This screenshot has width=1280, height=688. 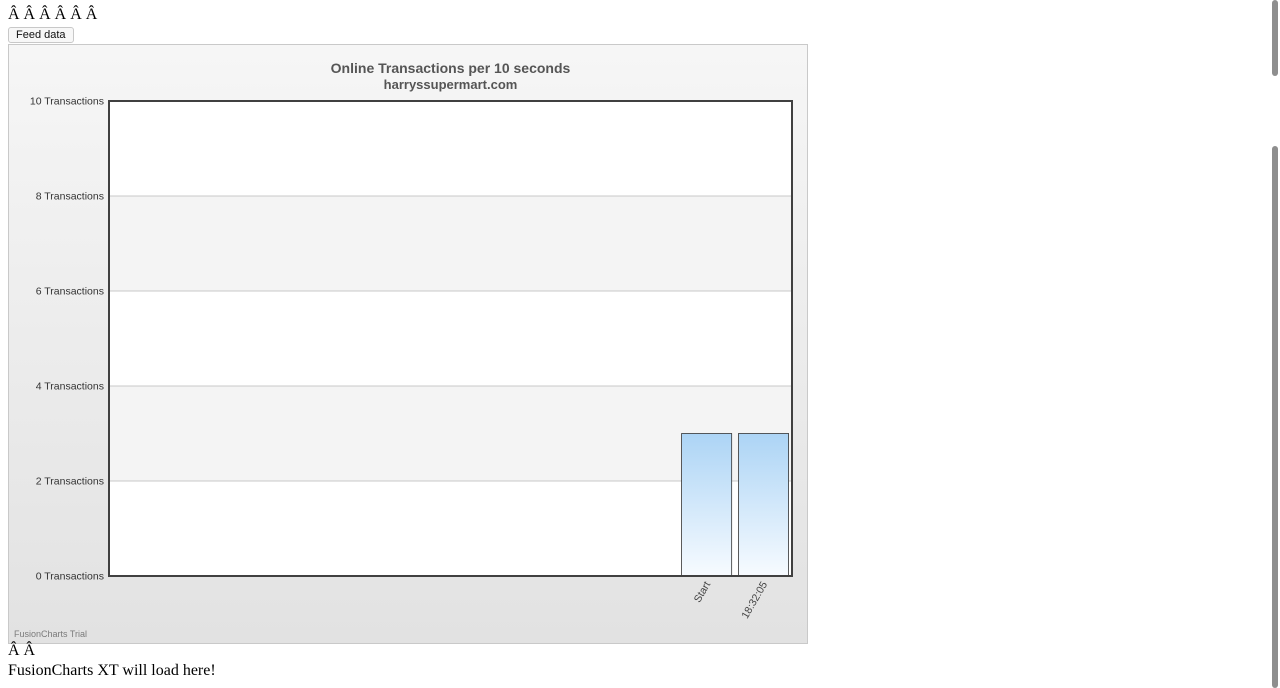 I want to click on plot-band, so click(x=450, y=243).